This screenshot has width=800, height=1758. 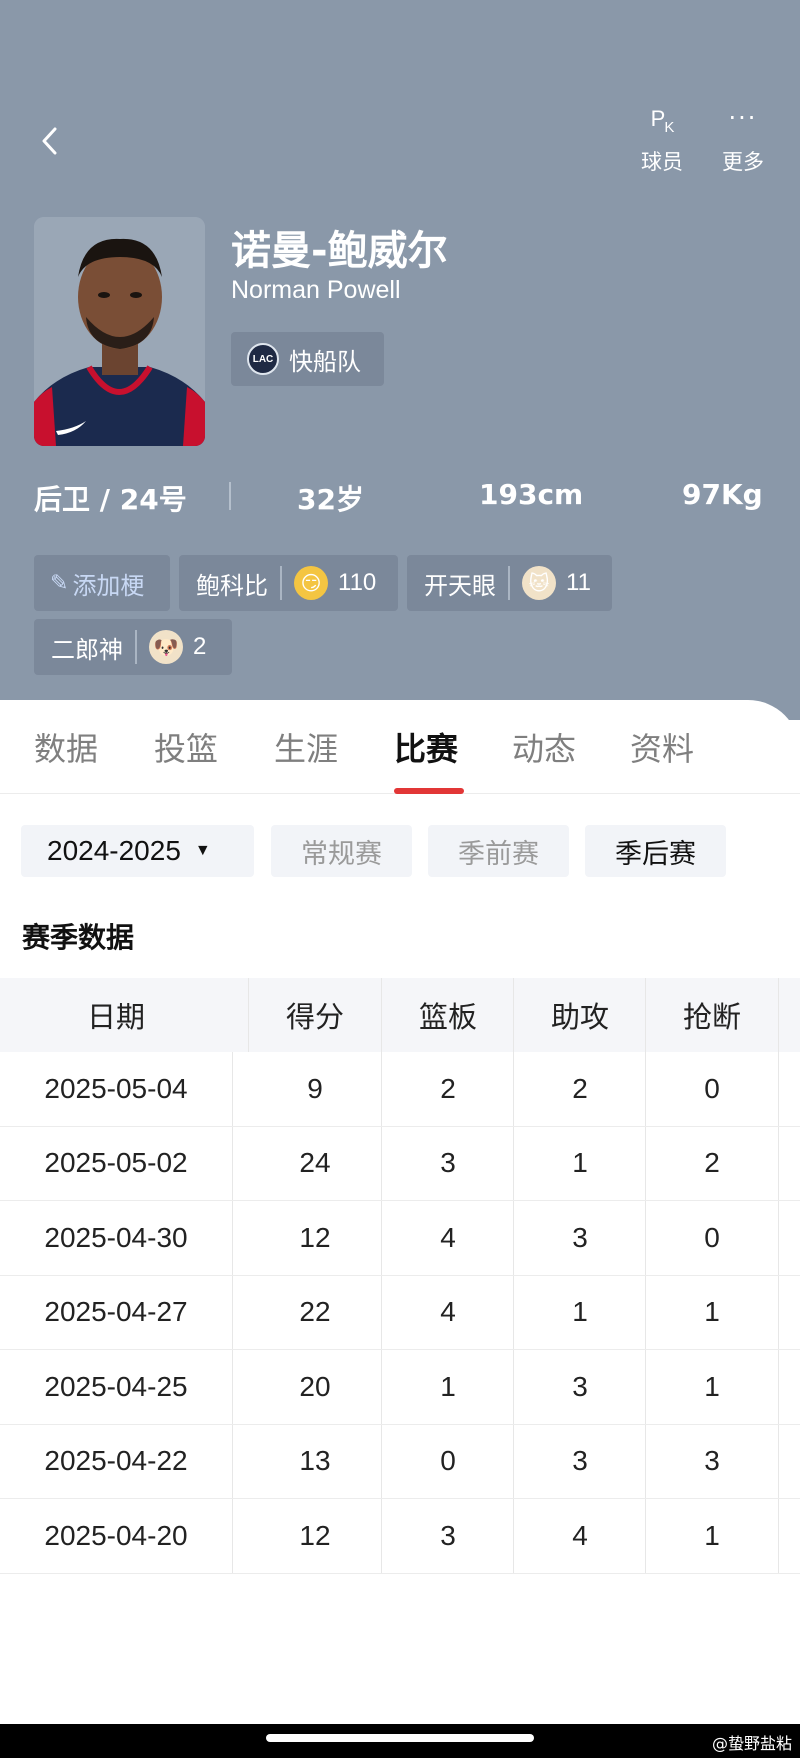 What do you see at coordinates (400, 1738) in the screenshot?
I see `home-indicator` at bounding box center [400, 1738].